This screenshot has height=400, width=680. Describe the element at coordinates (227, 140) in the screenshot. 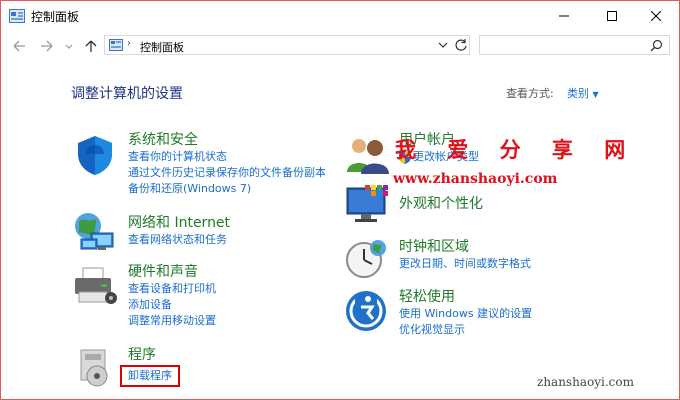

I see `system-security-title: 系统和安全` at that location.